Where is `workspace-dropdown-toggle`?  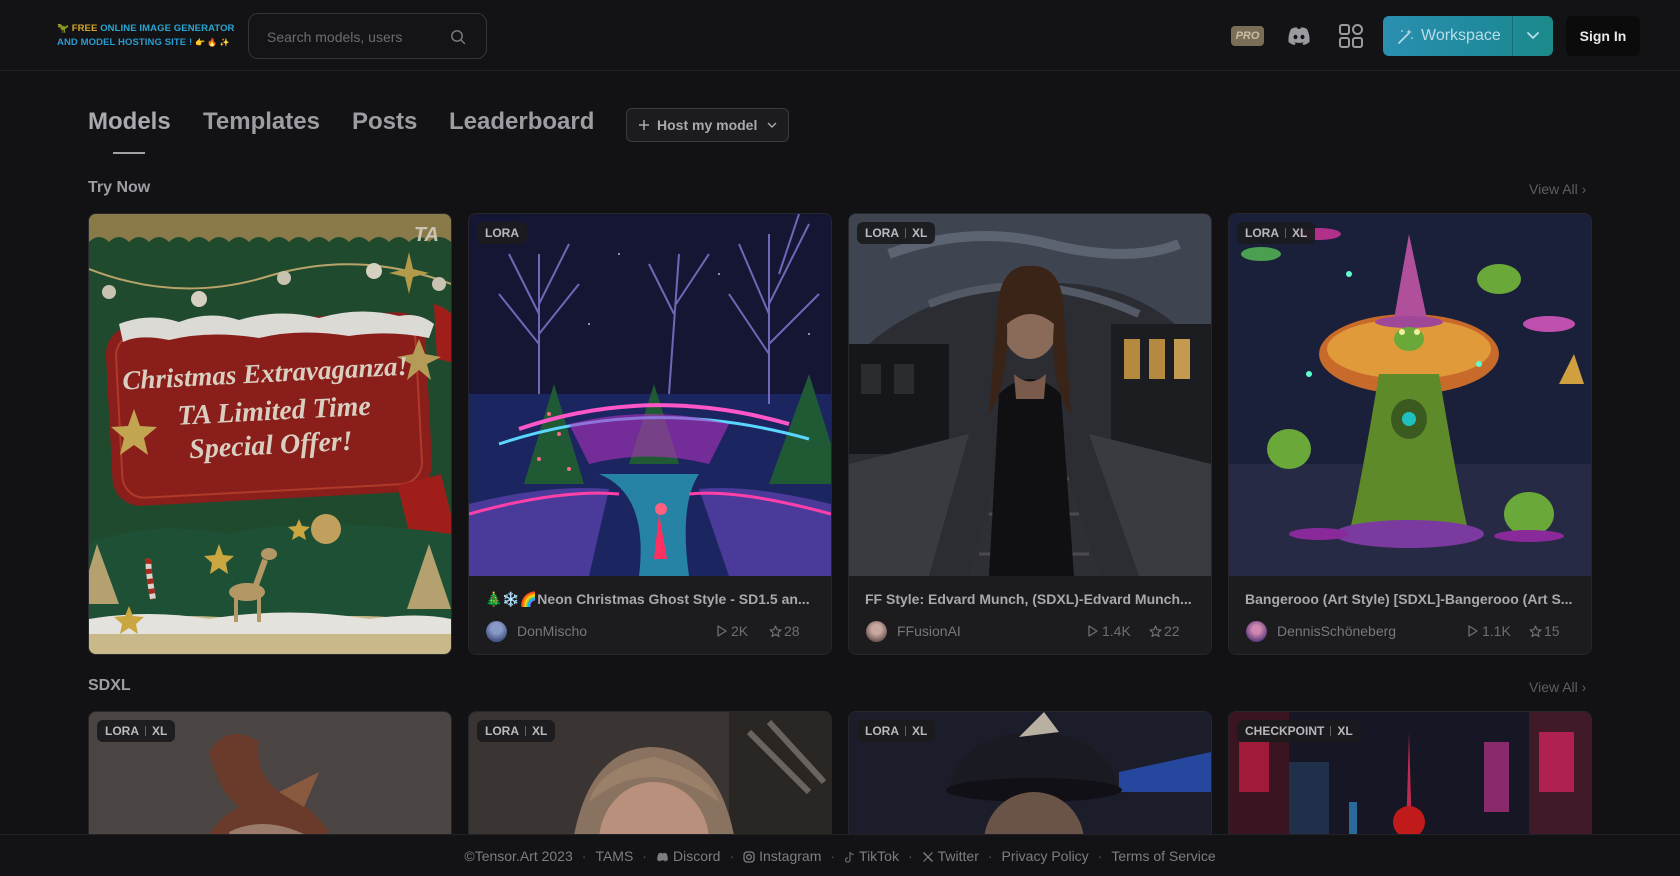
workspace-dropdown-toggle is located at coordinates (1532, 36).